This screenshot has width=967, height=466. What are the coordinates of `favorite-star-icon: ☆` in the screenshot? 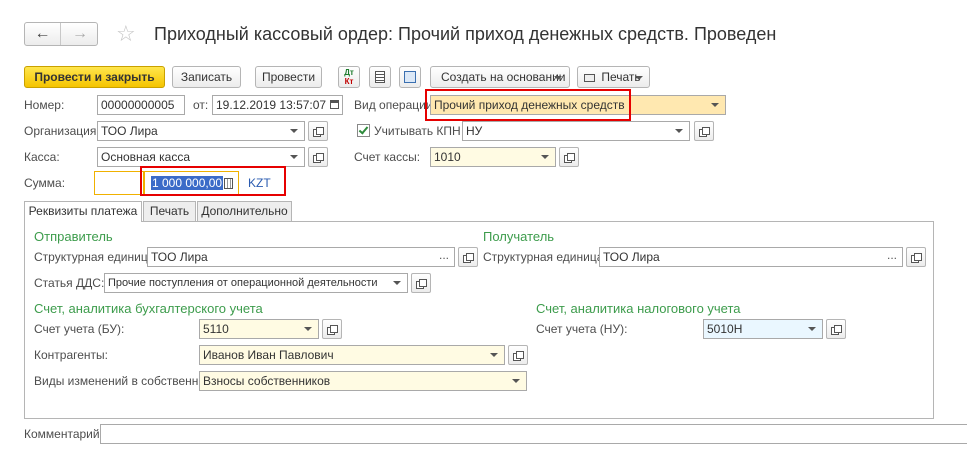 It's located at (126, 34).